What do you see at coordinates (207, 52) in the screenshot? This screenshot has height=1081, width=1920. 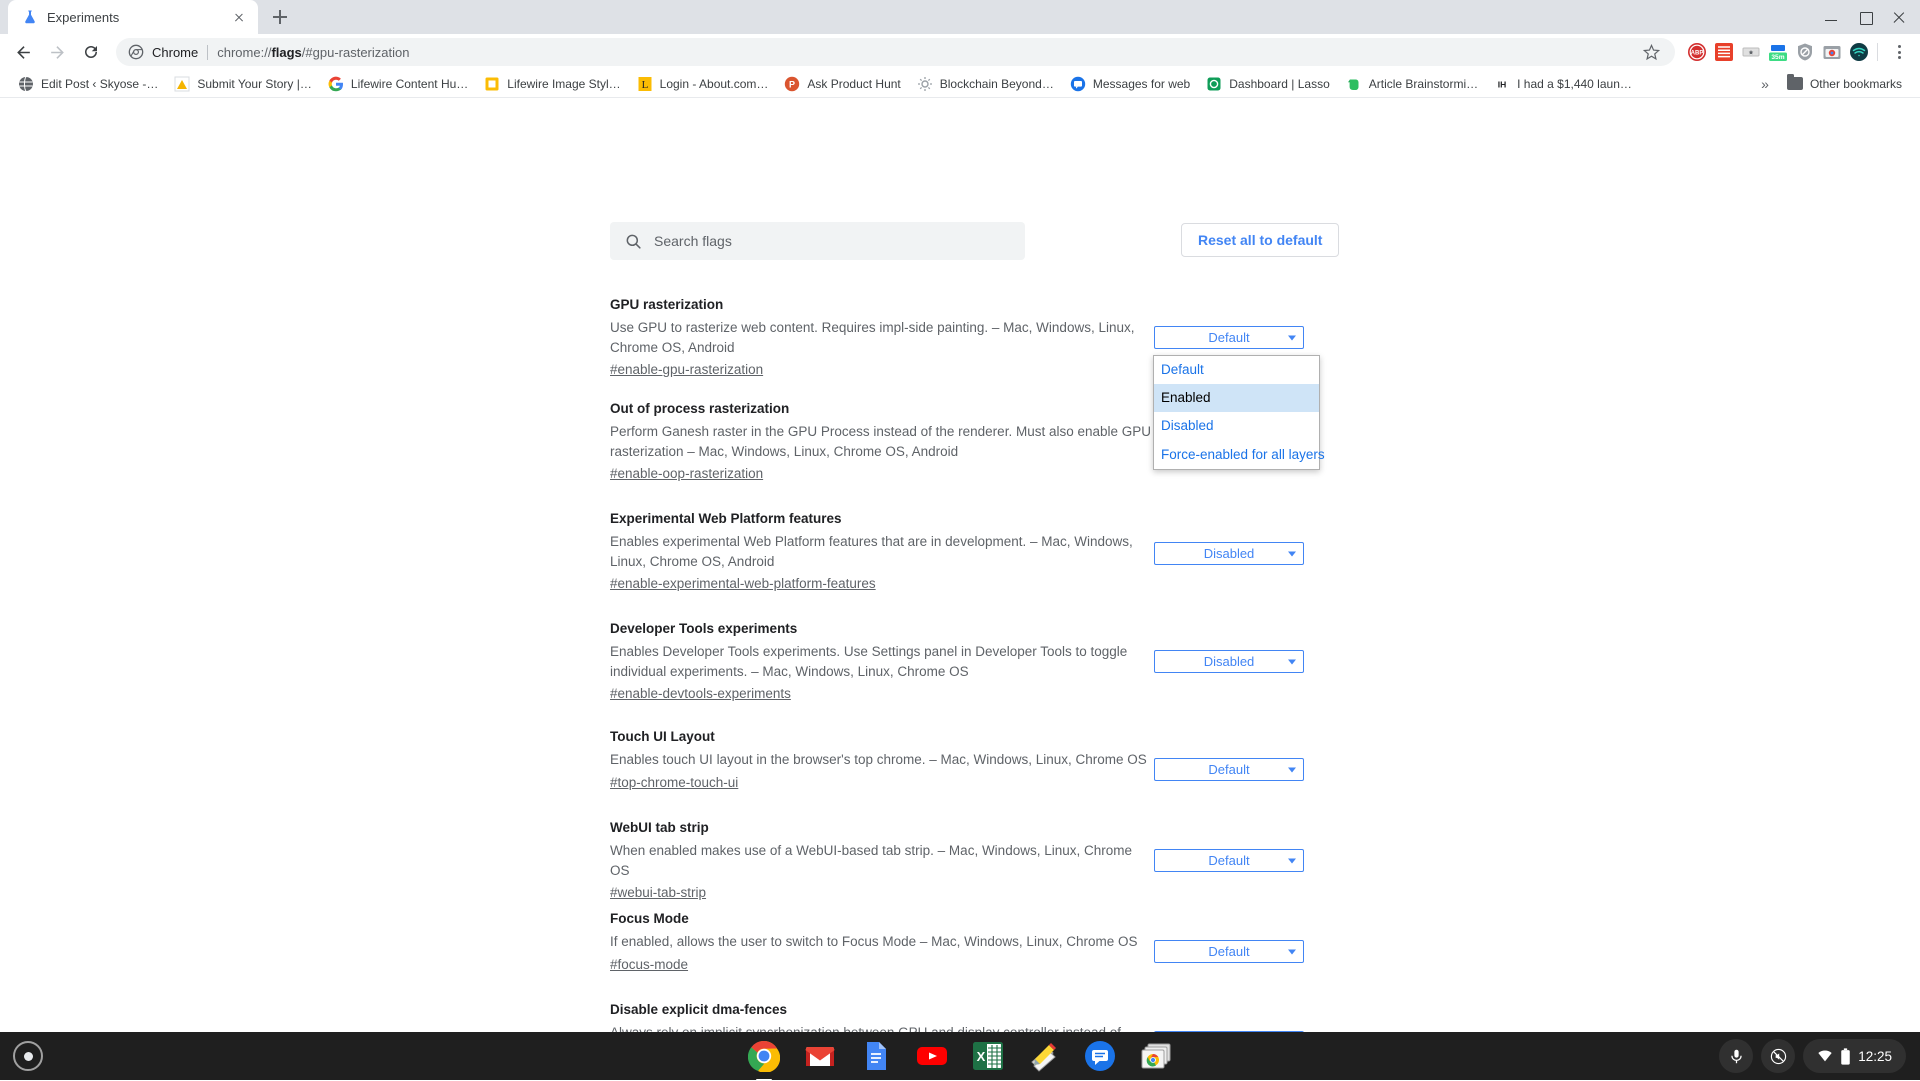 I see `omnibox-separator` at bounding box center [207, 52].